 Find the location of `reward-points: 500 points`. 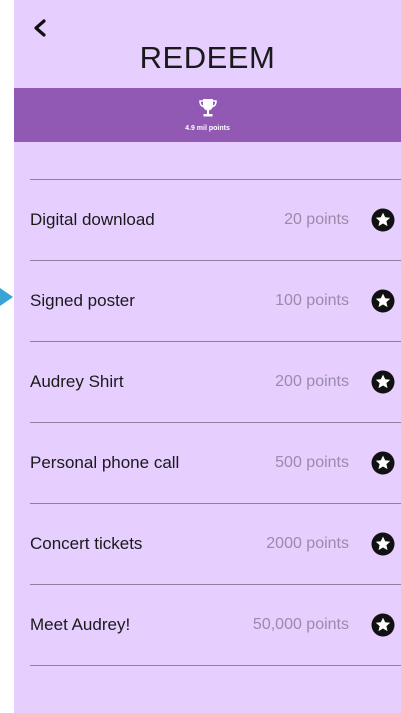

reward-points: 500 points is located at coordinates (312, 462).